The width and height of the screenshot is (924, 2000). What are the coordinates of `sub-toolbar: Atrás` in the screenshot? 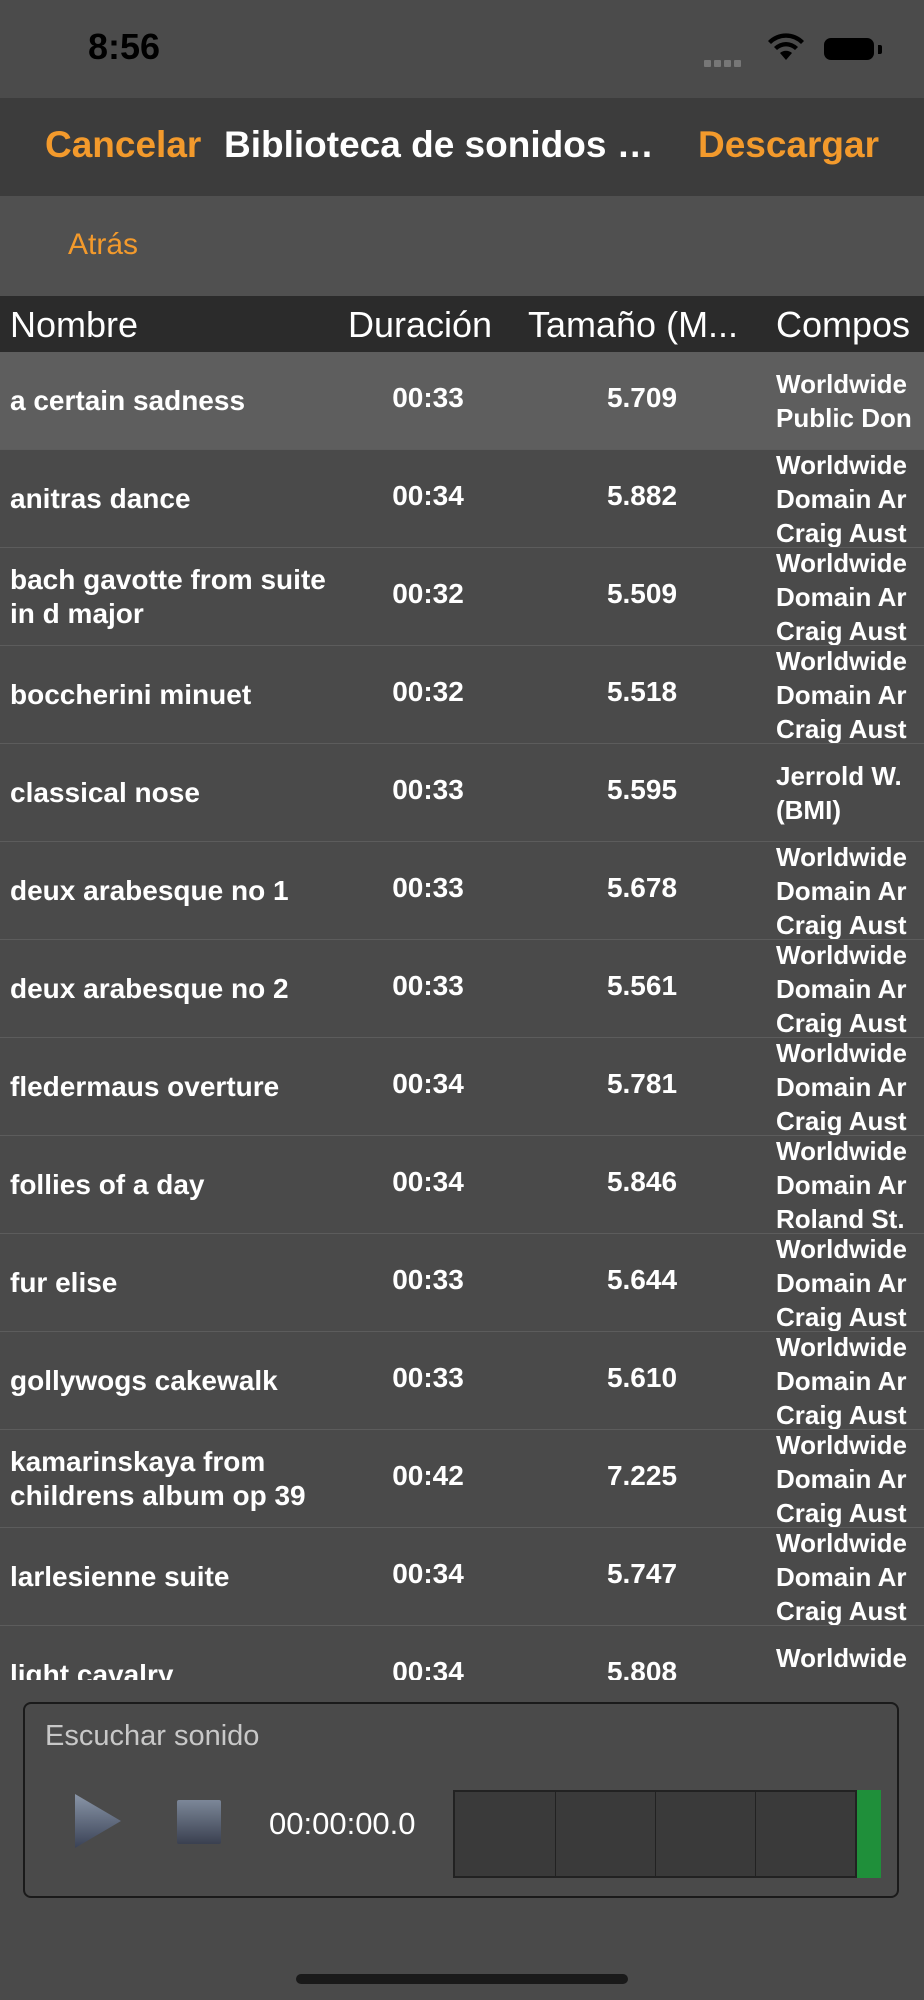 It's located at (462, 246).